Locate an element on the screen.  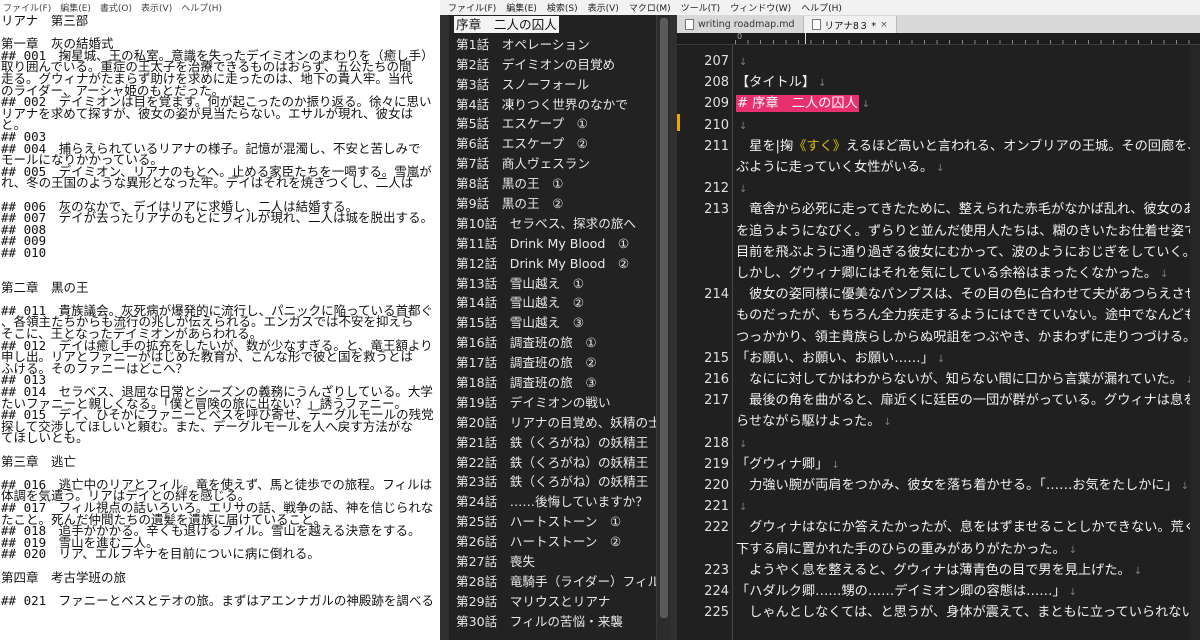
editor-line: ものだったが、もちろん全力疾走するようにはできていない。途中でなんども↓ is located at coordinates (938, 315).